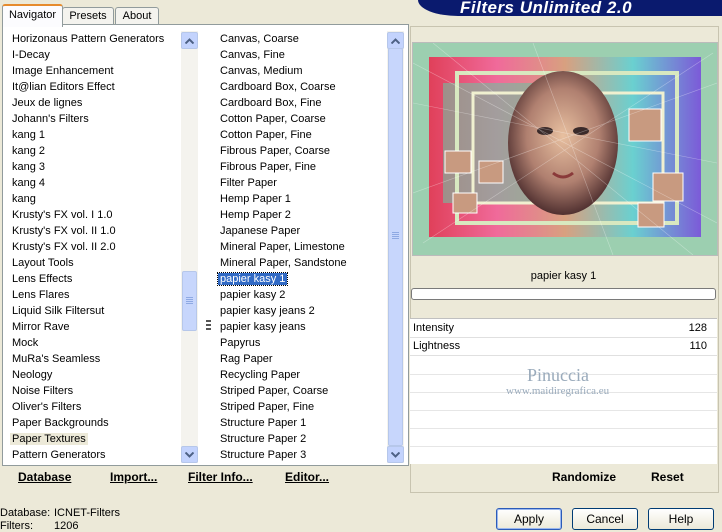 The width and height of the screenshot is (722, 532). What do you see at coordinates (87, 513) in the screenshot?
I see `status-database-value: ICNET-Filters` at bounding box center [87, 513].